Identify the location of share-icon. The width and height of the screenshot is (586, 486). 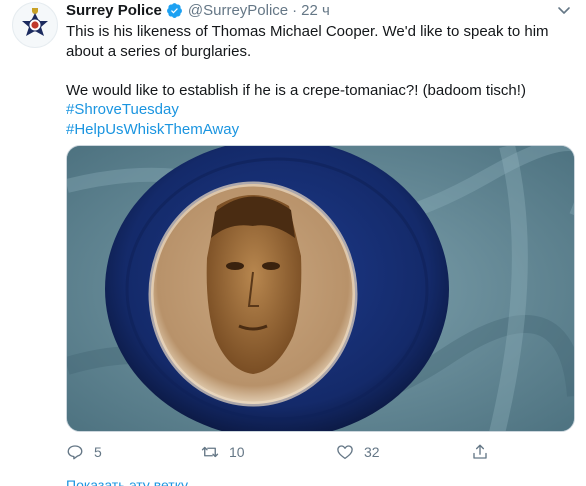
(480, 451).